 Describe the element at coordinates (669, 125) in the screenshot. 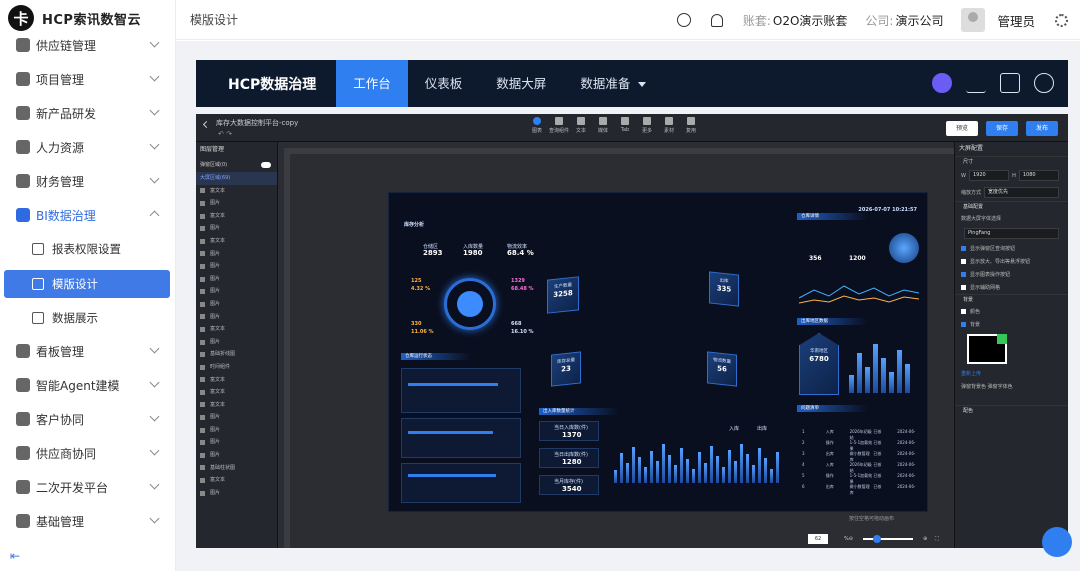

I see `tool-assets: 素材` at that location.